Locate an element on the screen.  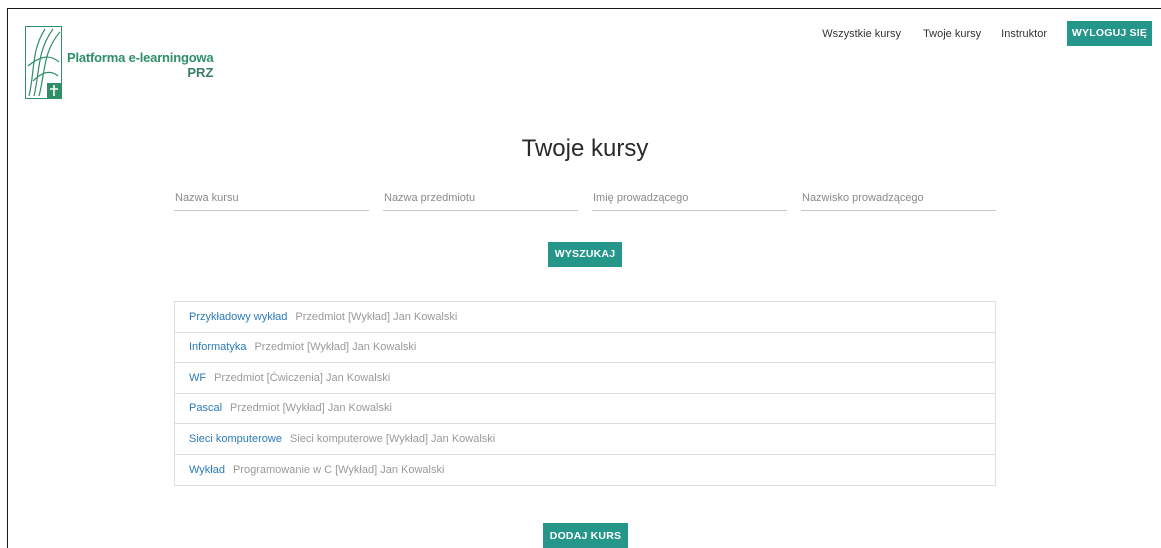
prz-logo-icon is located at coordinates (43, 62).